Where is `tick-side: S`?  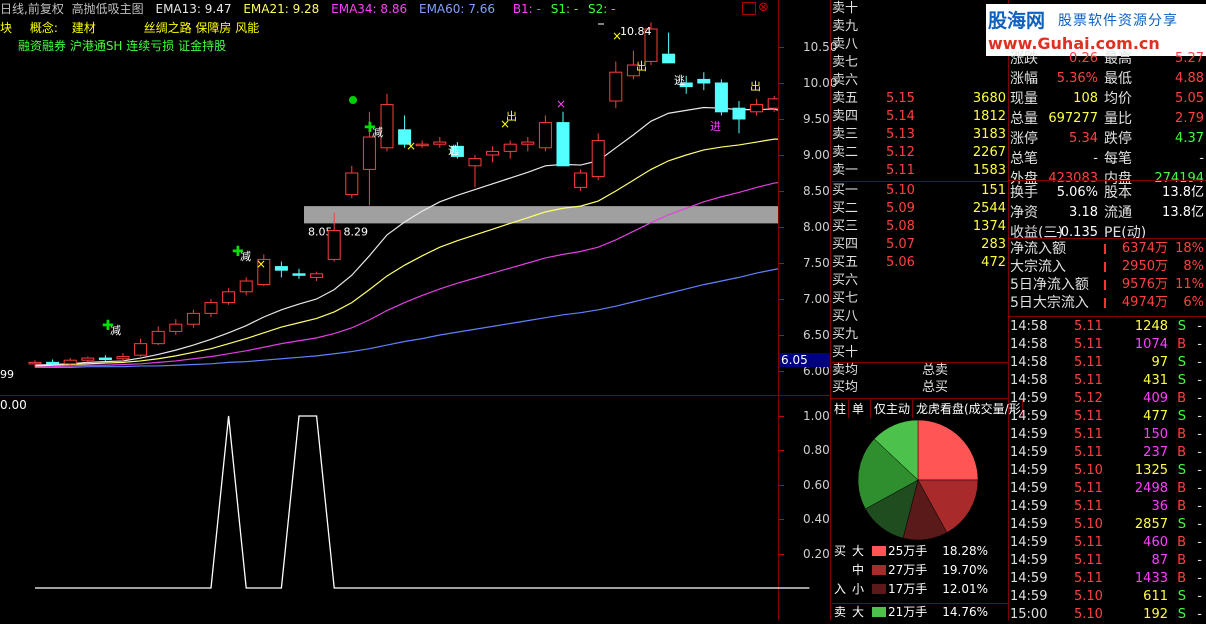
tick-side: S is located at coordinates (1181, 380).